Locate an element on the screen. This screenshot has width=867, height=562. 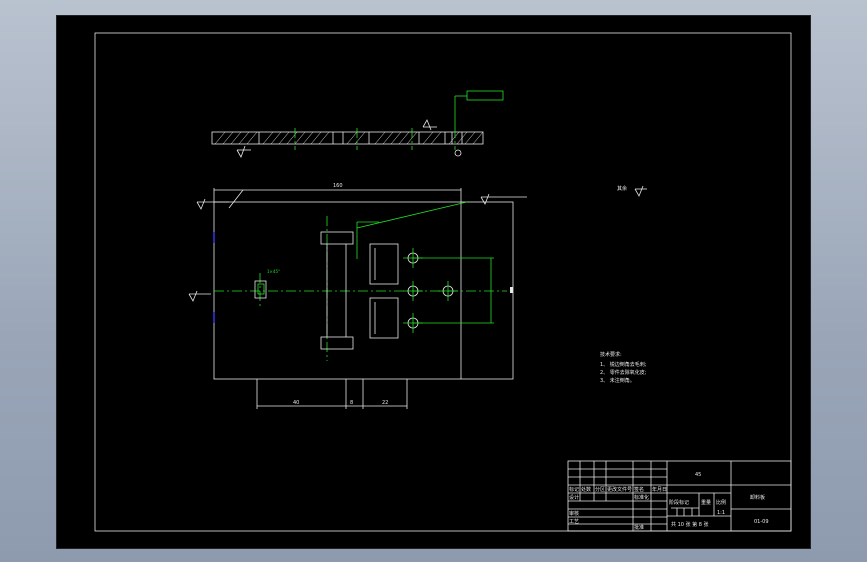
part-name: 卸料板 is located at coordinates (757, 497).